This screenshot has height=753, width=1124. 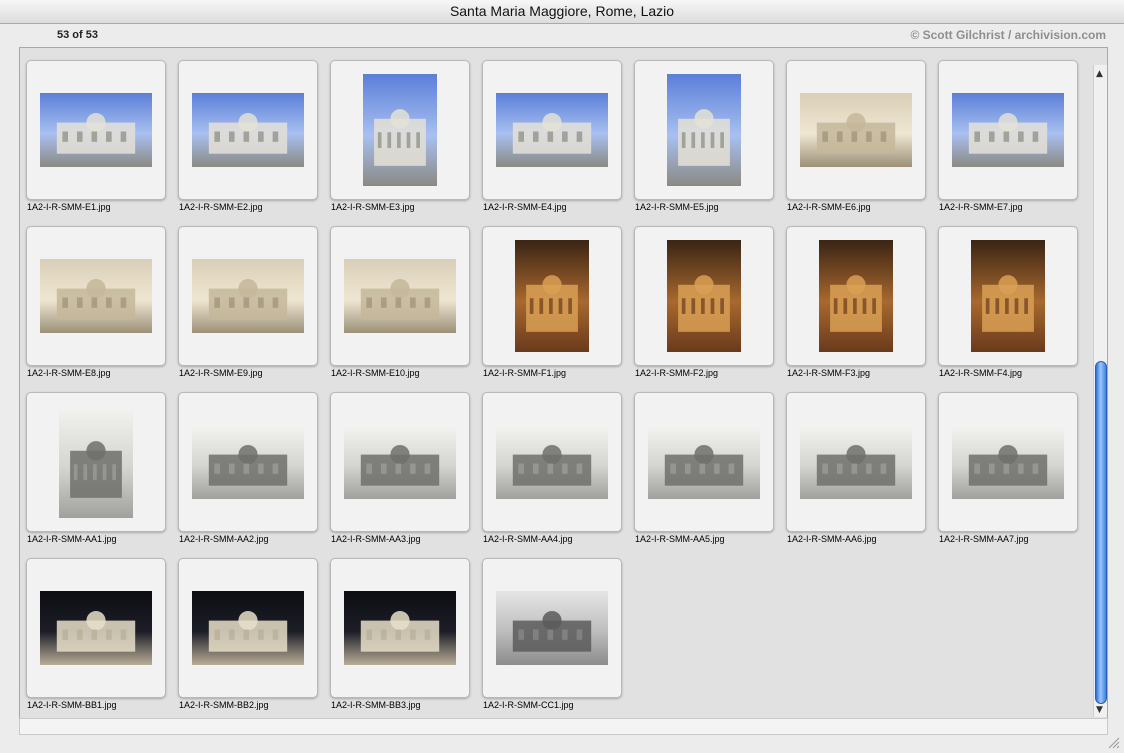 I want to click on thumbnail-item: 1A2-I-R-SMM-AA4.jpg, so click(x=553, y=463).